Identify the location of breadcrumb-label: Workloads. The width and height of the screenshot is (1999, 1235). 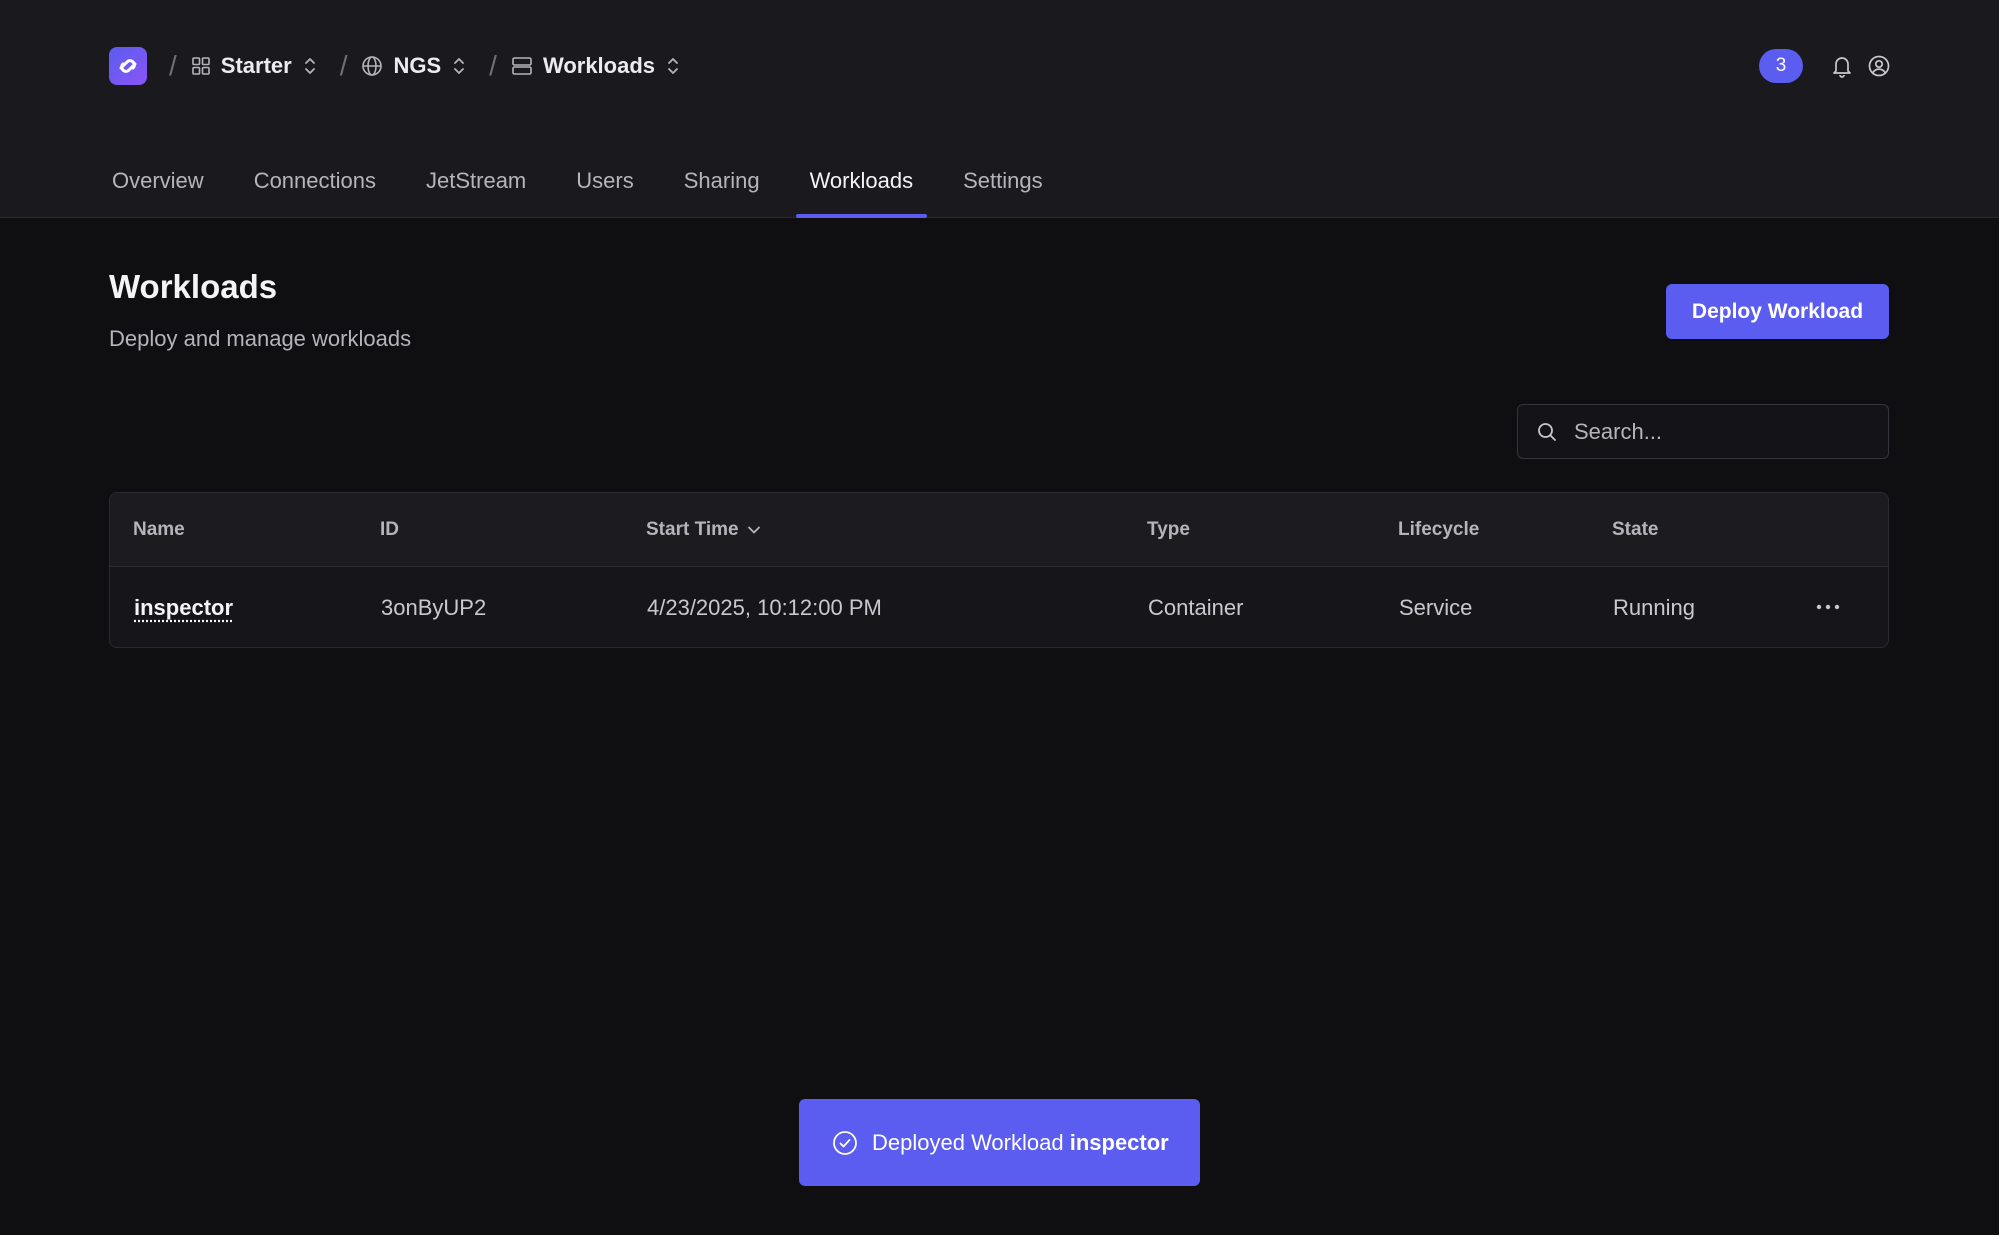
(599, 65).